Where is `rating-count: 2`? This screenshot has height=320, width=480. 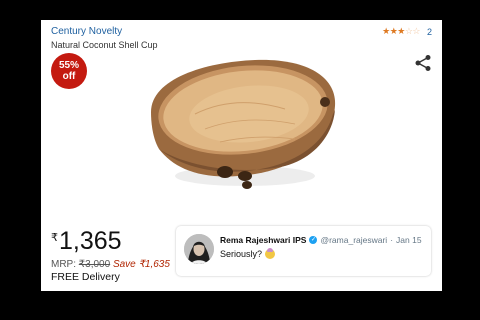 rating-count: 2 is located at coordinates (429, 32).